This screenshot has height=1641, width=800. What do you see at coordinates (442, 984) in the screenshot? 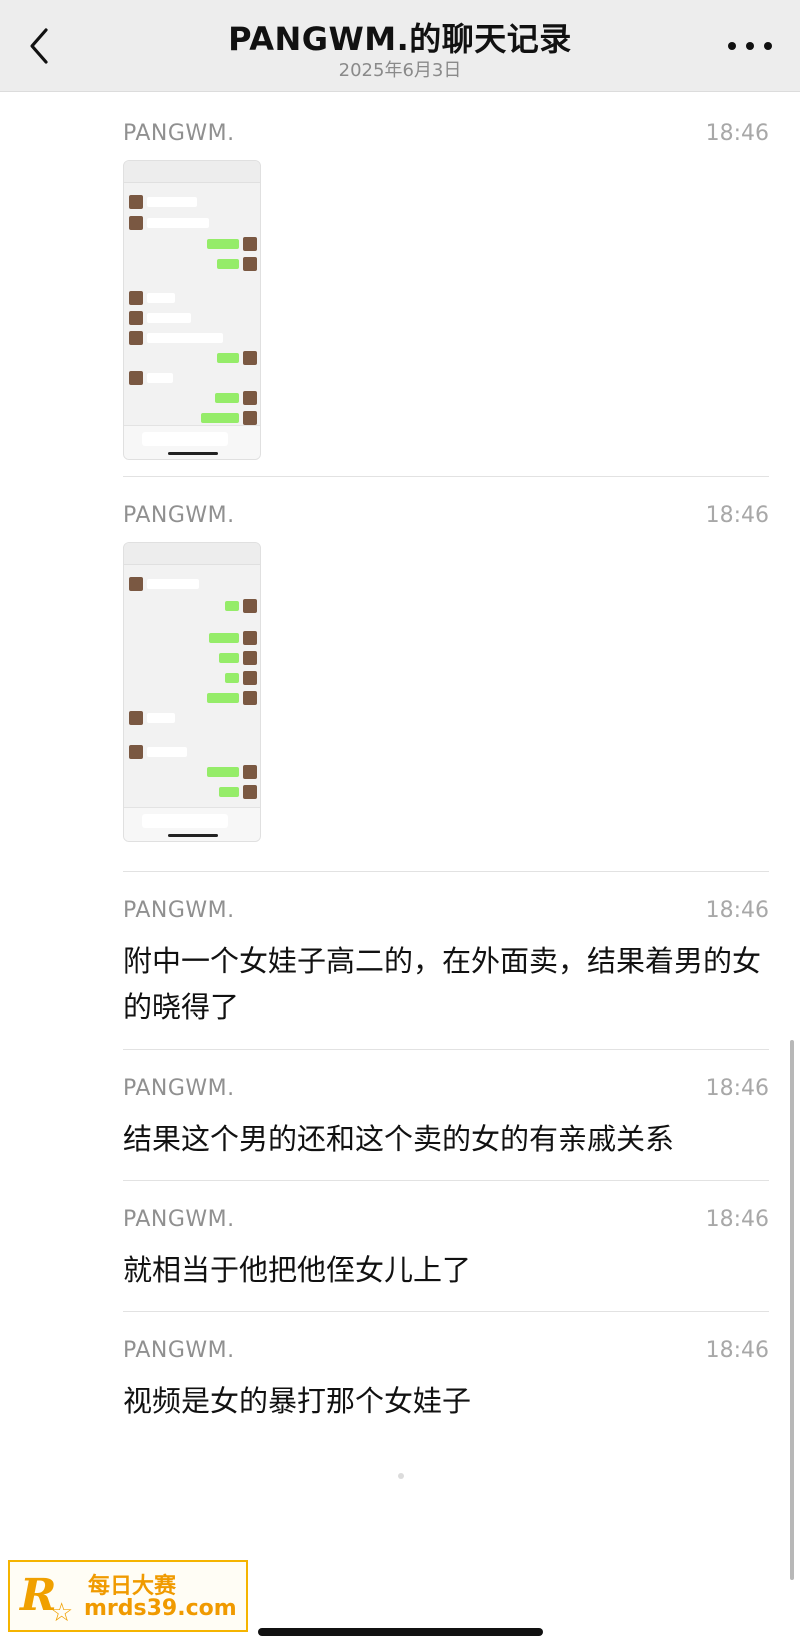
I see `message-text: 附中一个女娃子高二的，在外面卖，结果着男的女的晓得了` at bounding box center [442, 984].